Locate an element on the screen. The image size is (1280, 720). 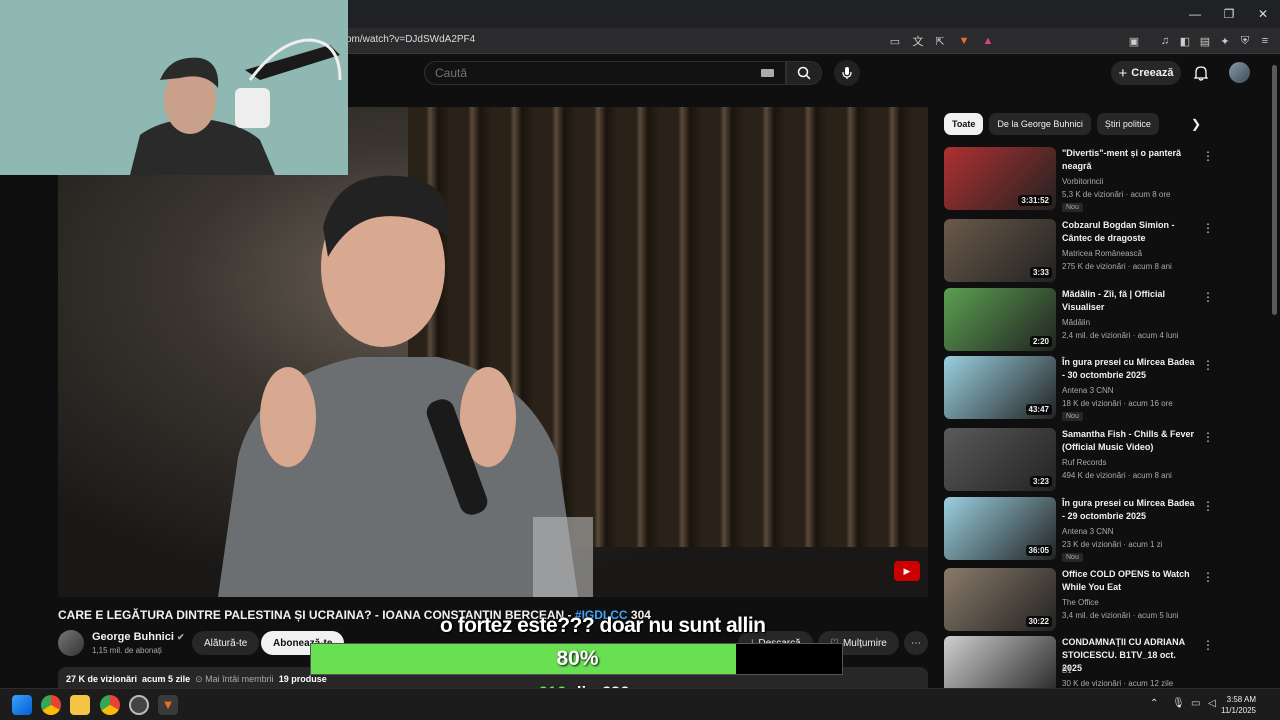
tray-overflow-icon: ⌃ is located at coordinates (1154, 703).